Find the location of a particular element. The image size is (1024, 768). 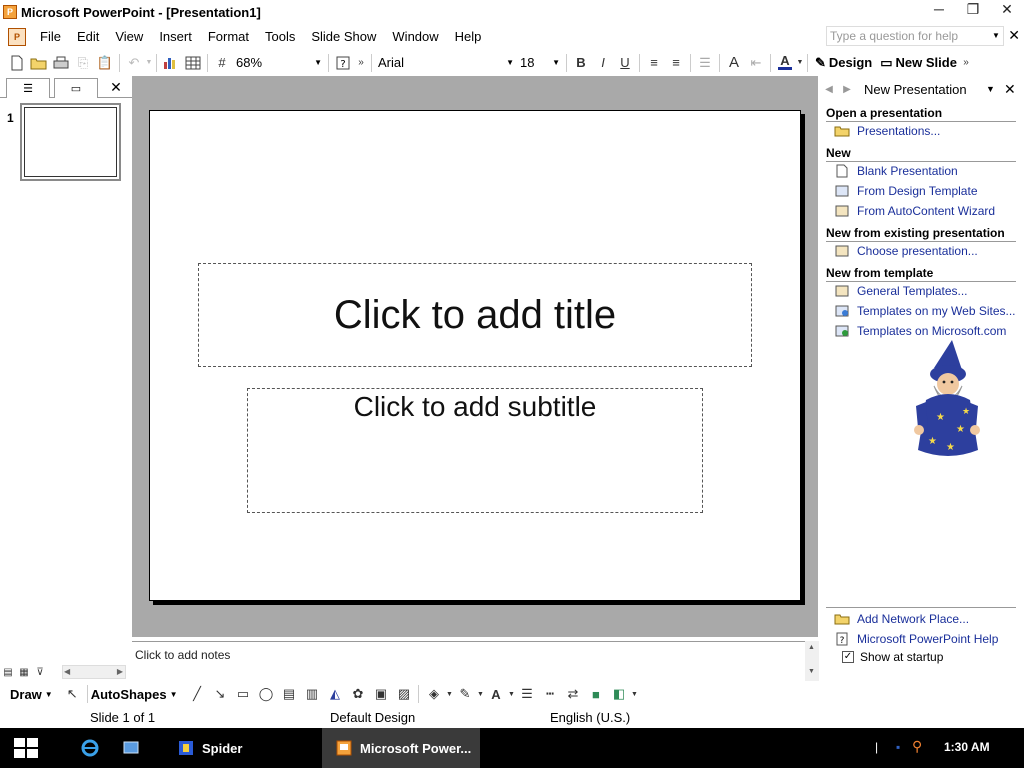

help-icon: ? is located at coordinates (343, 63).